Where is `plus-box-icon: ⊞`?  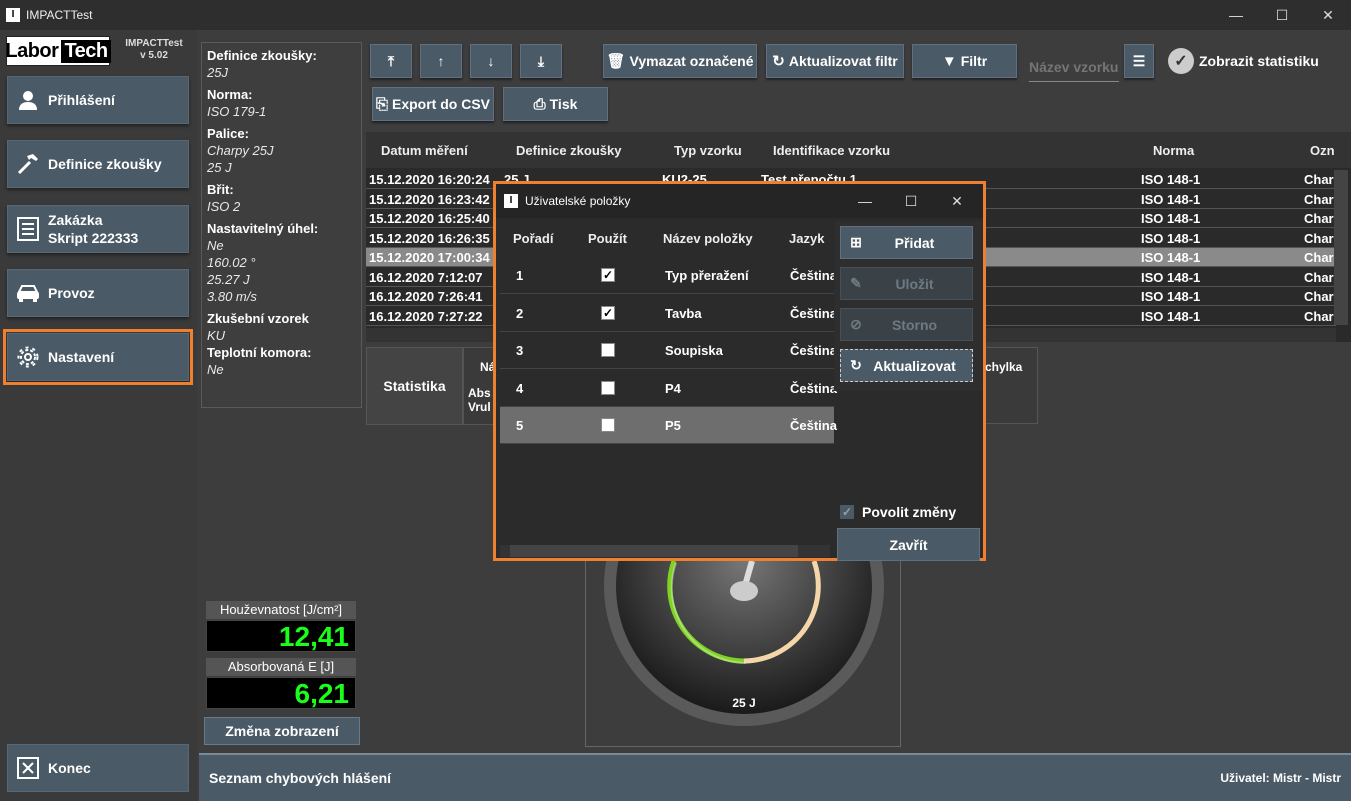 plus-box-icon: ⊞ is located at coordinates (856, 242).